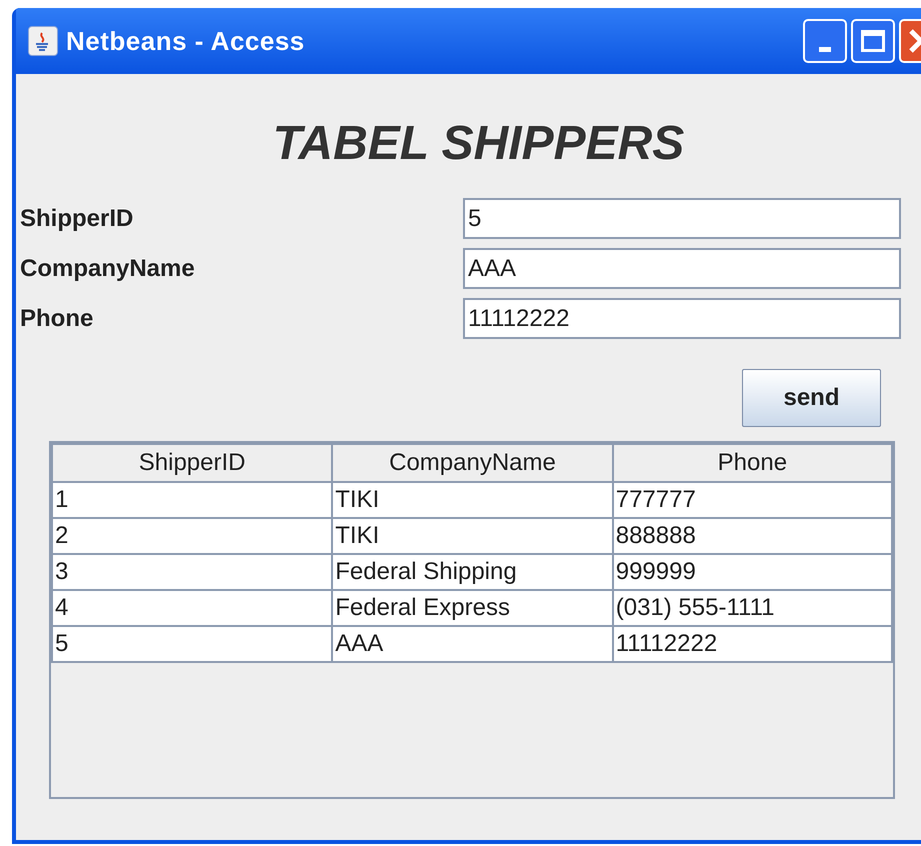  I want to click on table-cell: 5, so click(192, 644).